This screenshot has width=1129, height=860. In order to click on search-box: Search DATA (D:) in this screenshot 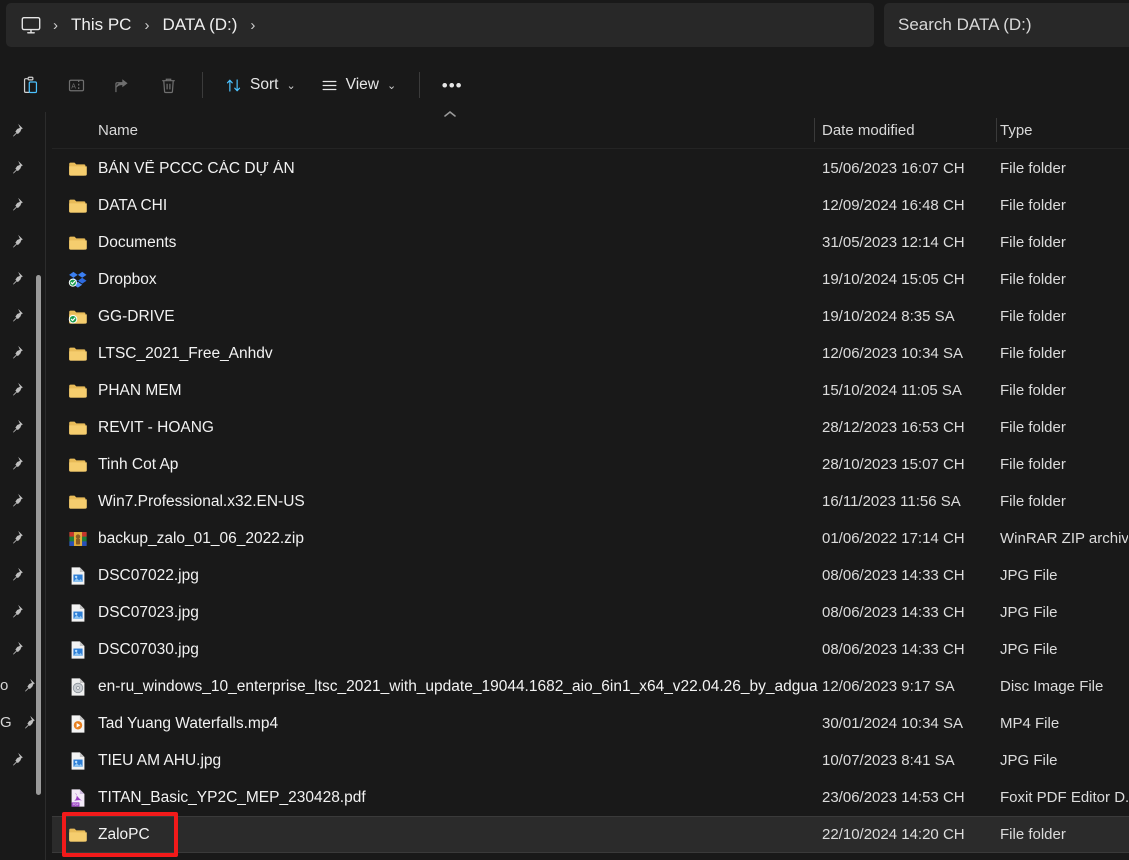, I will do `click(1006, 25)`.